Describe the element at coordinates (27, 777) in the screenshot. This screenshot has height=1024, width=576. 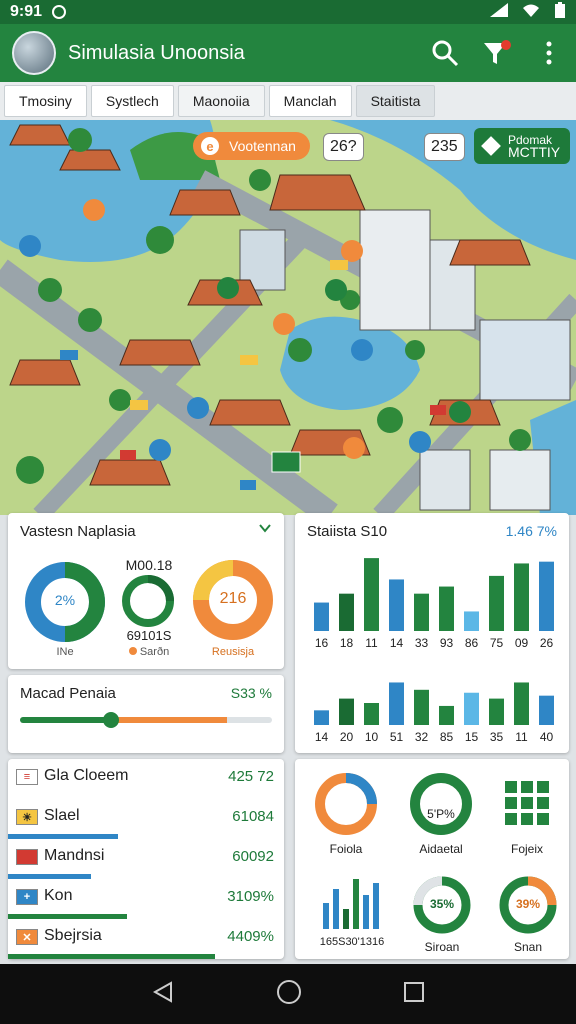
I see `flag-icon: ≡` at that location.